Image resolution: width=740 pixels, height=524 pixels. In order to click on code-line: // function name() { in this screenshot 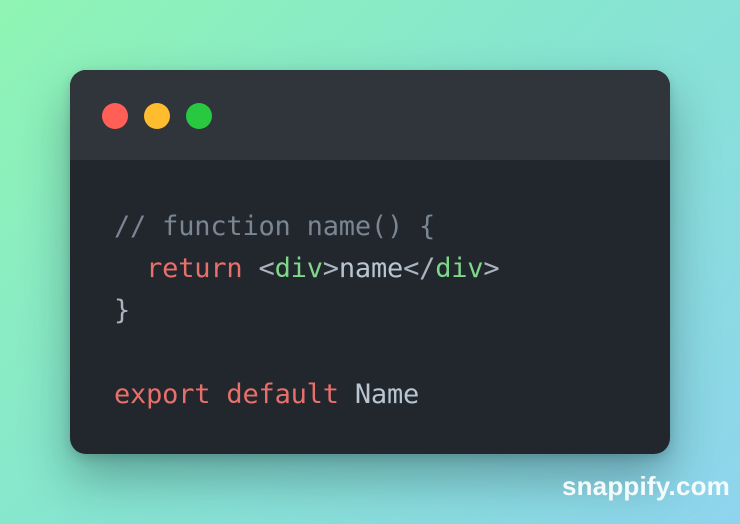, I will do `click(306, 227)`.